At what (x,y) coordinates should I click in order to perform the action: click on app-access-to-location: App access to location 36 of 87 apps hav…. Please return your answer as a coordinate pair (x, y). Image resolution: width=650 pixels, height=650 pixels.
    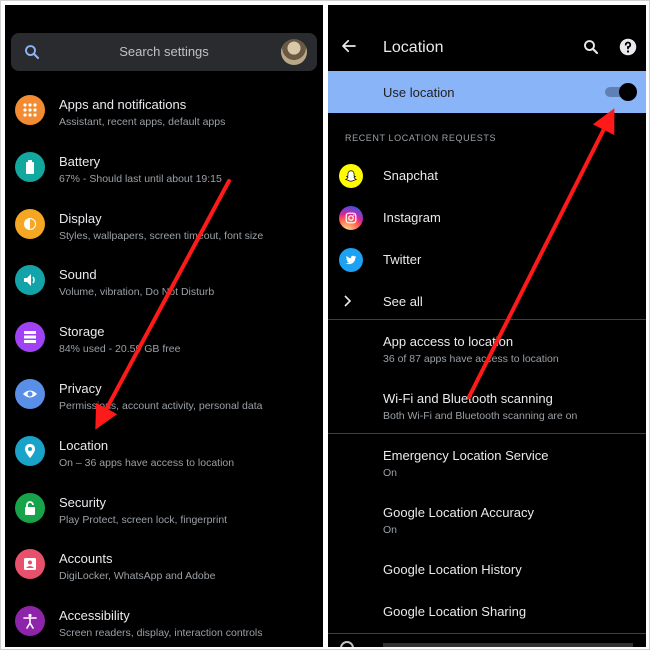
    Looking at the image, I should click on (487, 362).